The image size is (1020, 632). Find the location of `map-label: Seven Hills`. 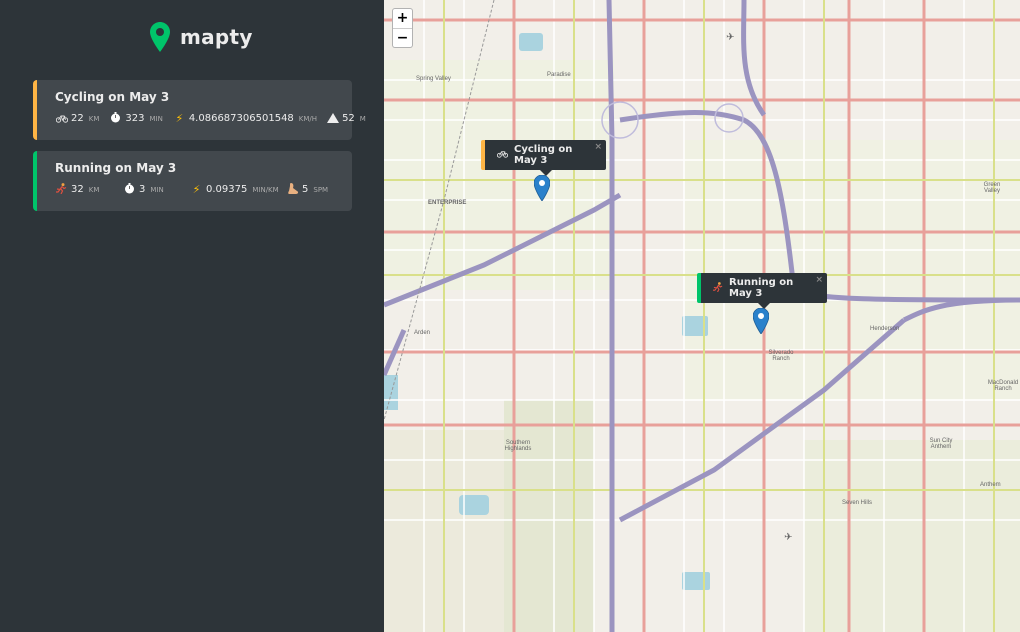

map-label: Seven Hills is located at coordinates (857, 503).